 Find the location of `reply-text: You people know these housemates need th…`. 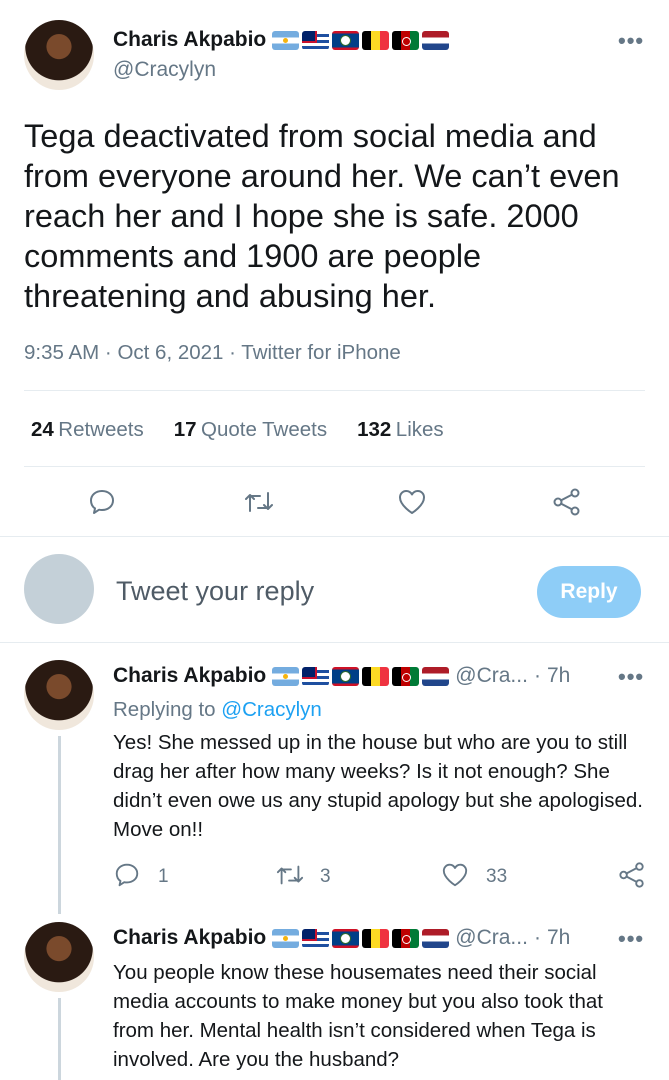

reply-text: You people know these housemates need th… is located at coordinates (358, 1016).